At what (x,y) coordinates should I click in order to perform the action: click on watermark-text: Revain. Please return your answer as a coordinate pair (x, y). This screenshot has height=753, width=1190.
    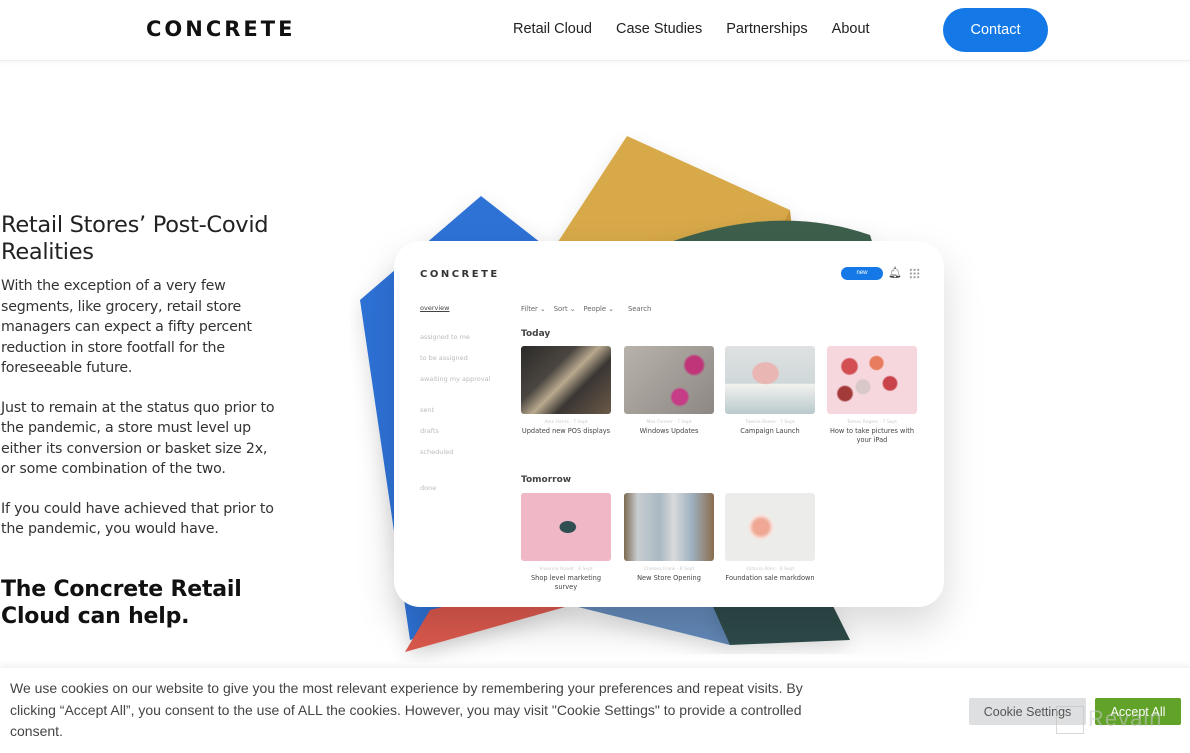
    Looking at the image, I should click on (1125, 718).